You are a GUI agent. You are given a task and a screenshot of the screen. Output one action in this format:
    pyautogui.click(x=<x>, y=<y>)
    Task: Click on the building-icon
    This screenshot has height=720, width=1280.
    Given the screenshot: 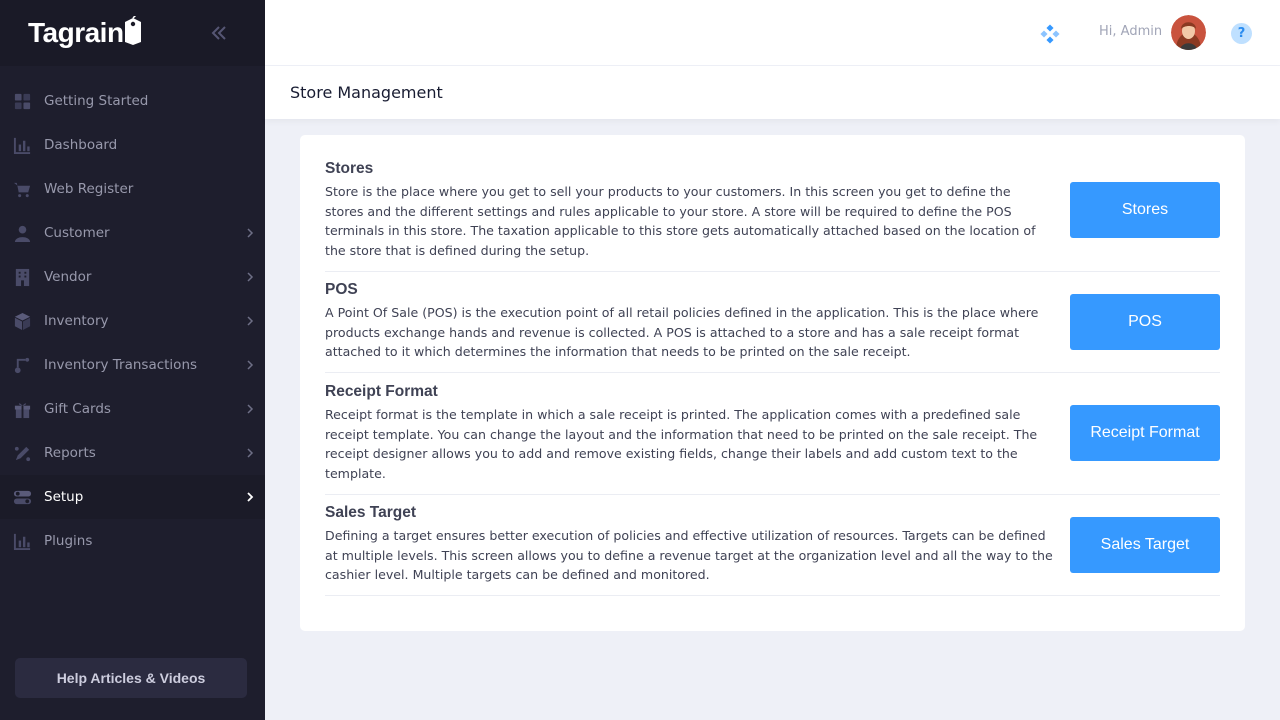 What is the action you would take?
    pyautogui.click(x=22, y=277)
    